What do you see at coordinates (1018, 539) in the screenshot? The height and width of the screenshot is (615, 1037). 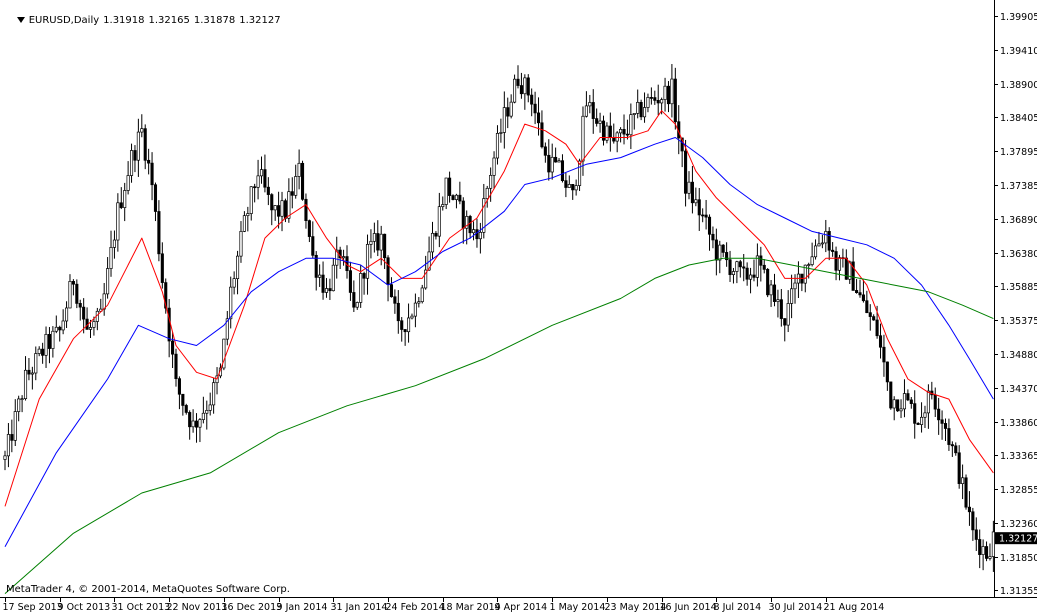 I see `current-price-label: 1.32127` at bounding box center [1018, 539].